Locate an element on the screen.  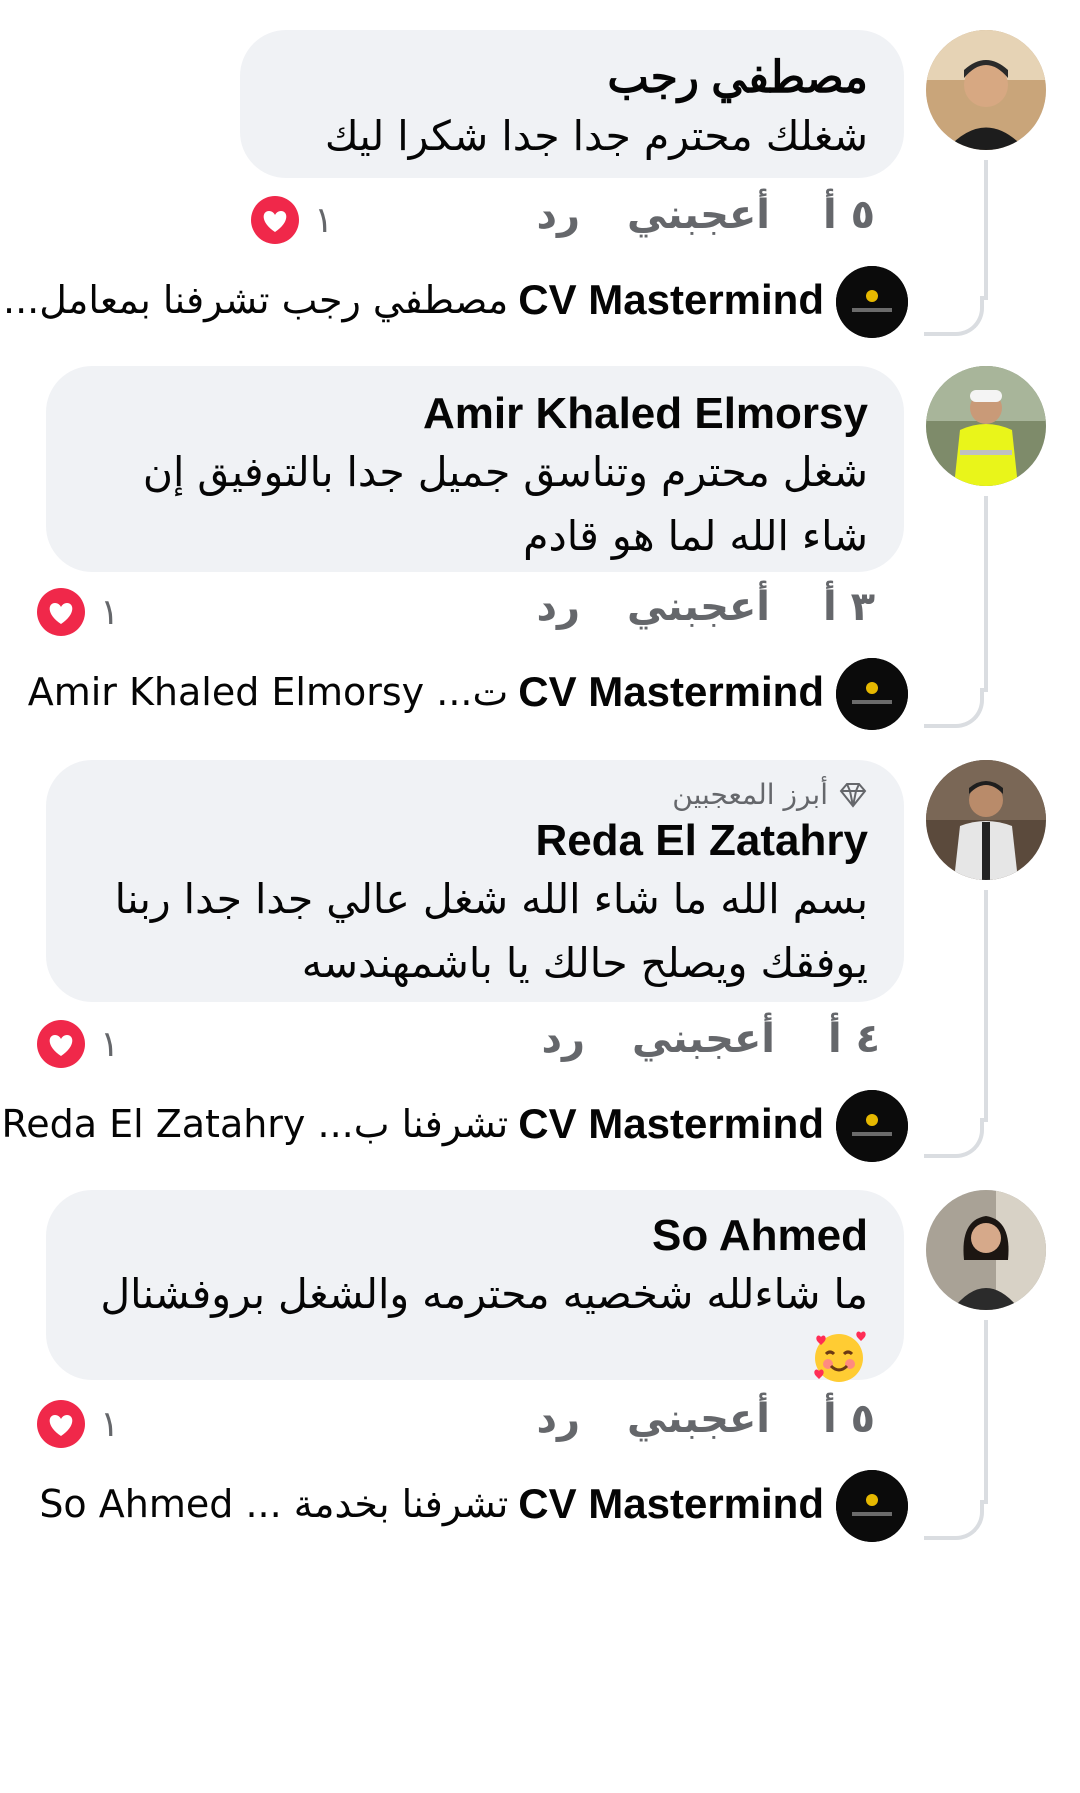
comment-author: So Ahmed is located at coordinates (475, 1236).